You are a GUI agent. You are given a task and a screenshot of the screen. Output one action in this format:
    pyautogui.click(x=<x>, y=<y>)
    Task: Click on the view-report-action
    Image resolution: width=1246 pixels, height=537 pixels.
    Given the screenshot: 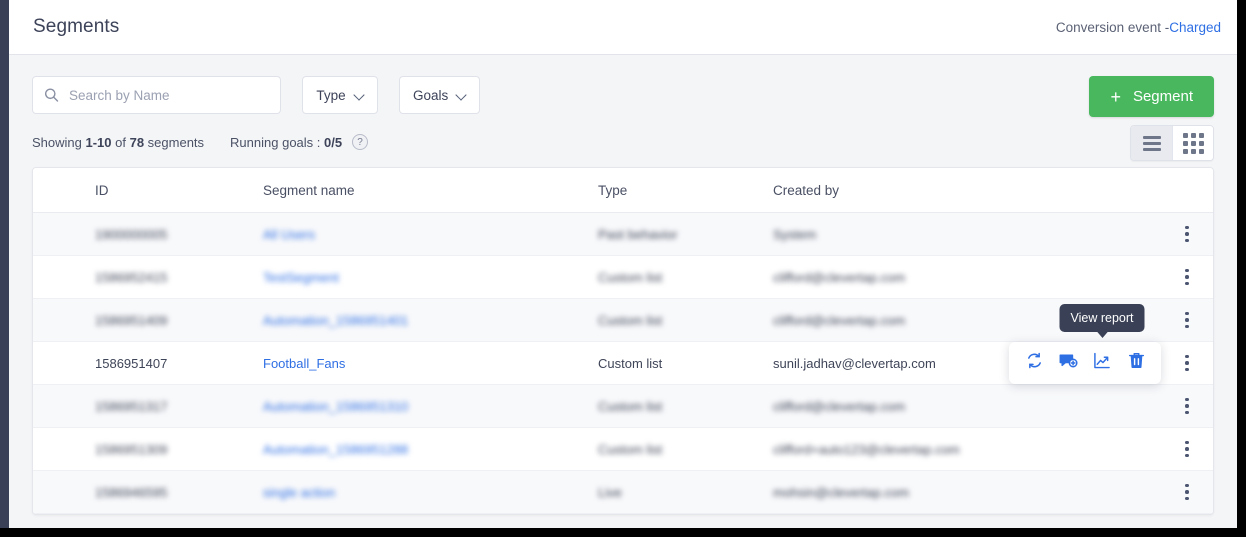 What is the action you would take?
    pyautogui.click(x=1102, y=363)
    